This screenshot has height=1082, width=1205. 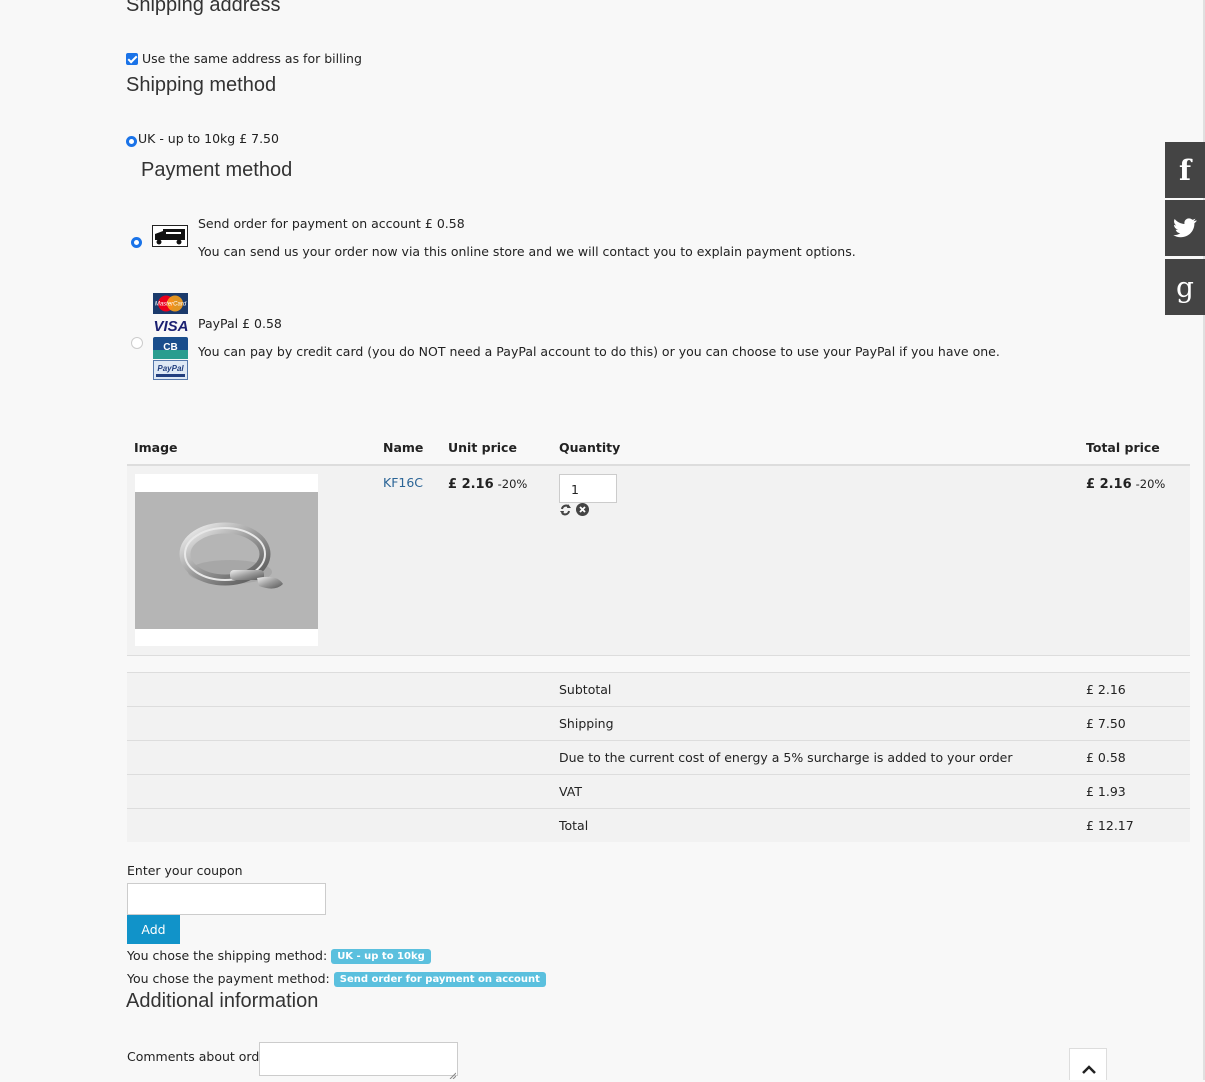 I want to click on product-name-link: KF16C, so click(x=403, y=482).